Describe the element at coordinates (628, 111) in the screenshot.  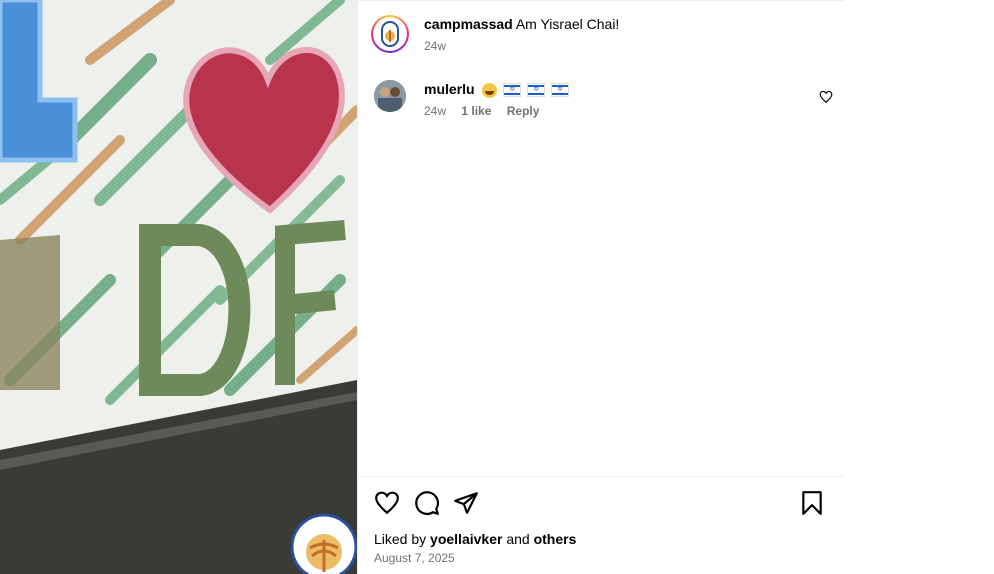
I see `comment-meta: 24w 1 like Reply` at that location.